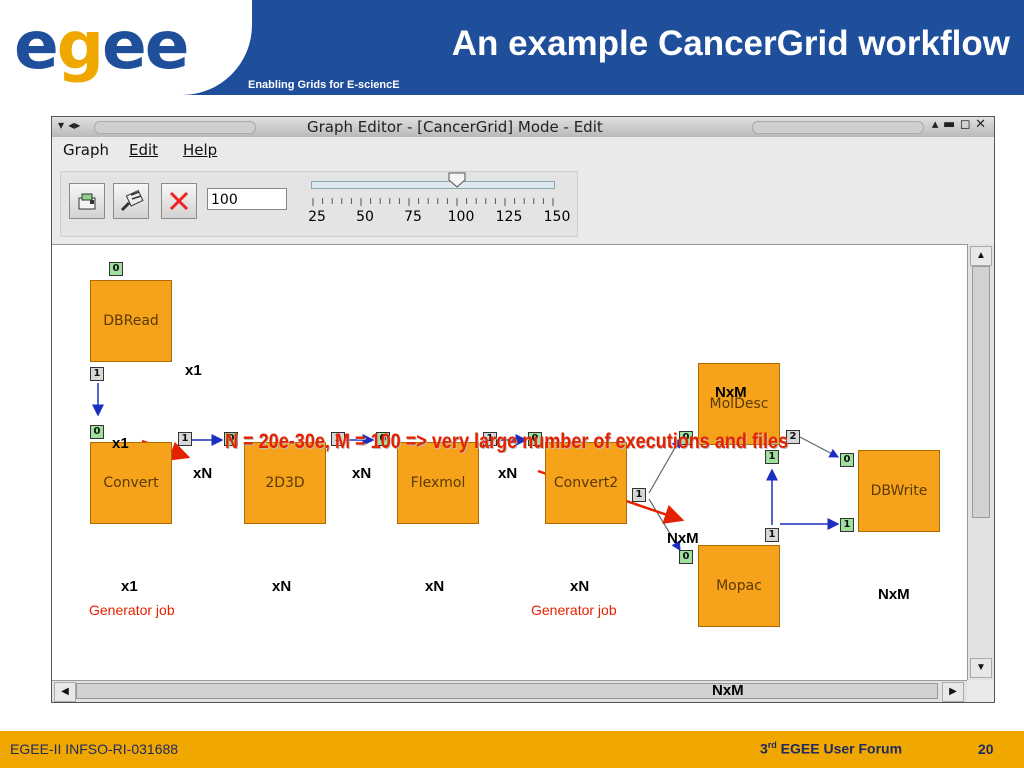  I want to click on port-mopac-in: 0, so click(686, 557).